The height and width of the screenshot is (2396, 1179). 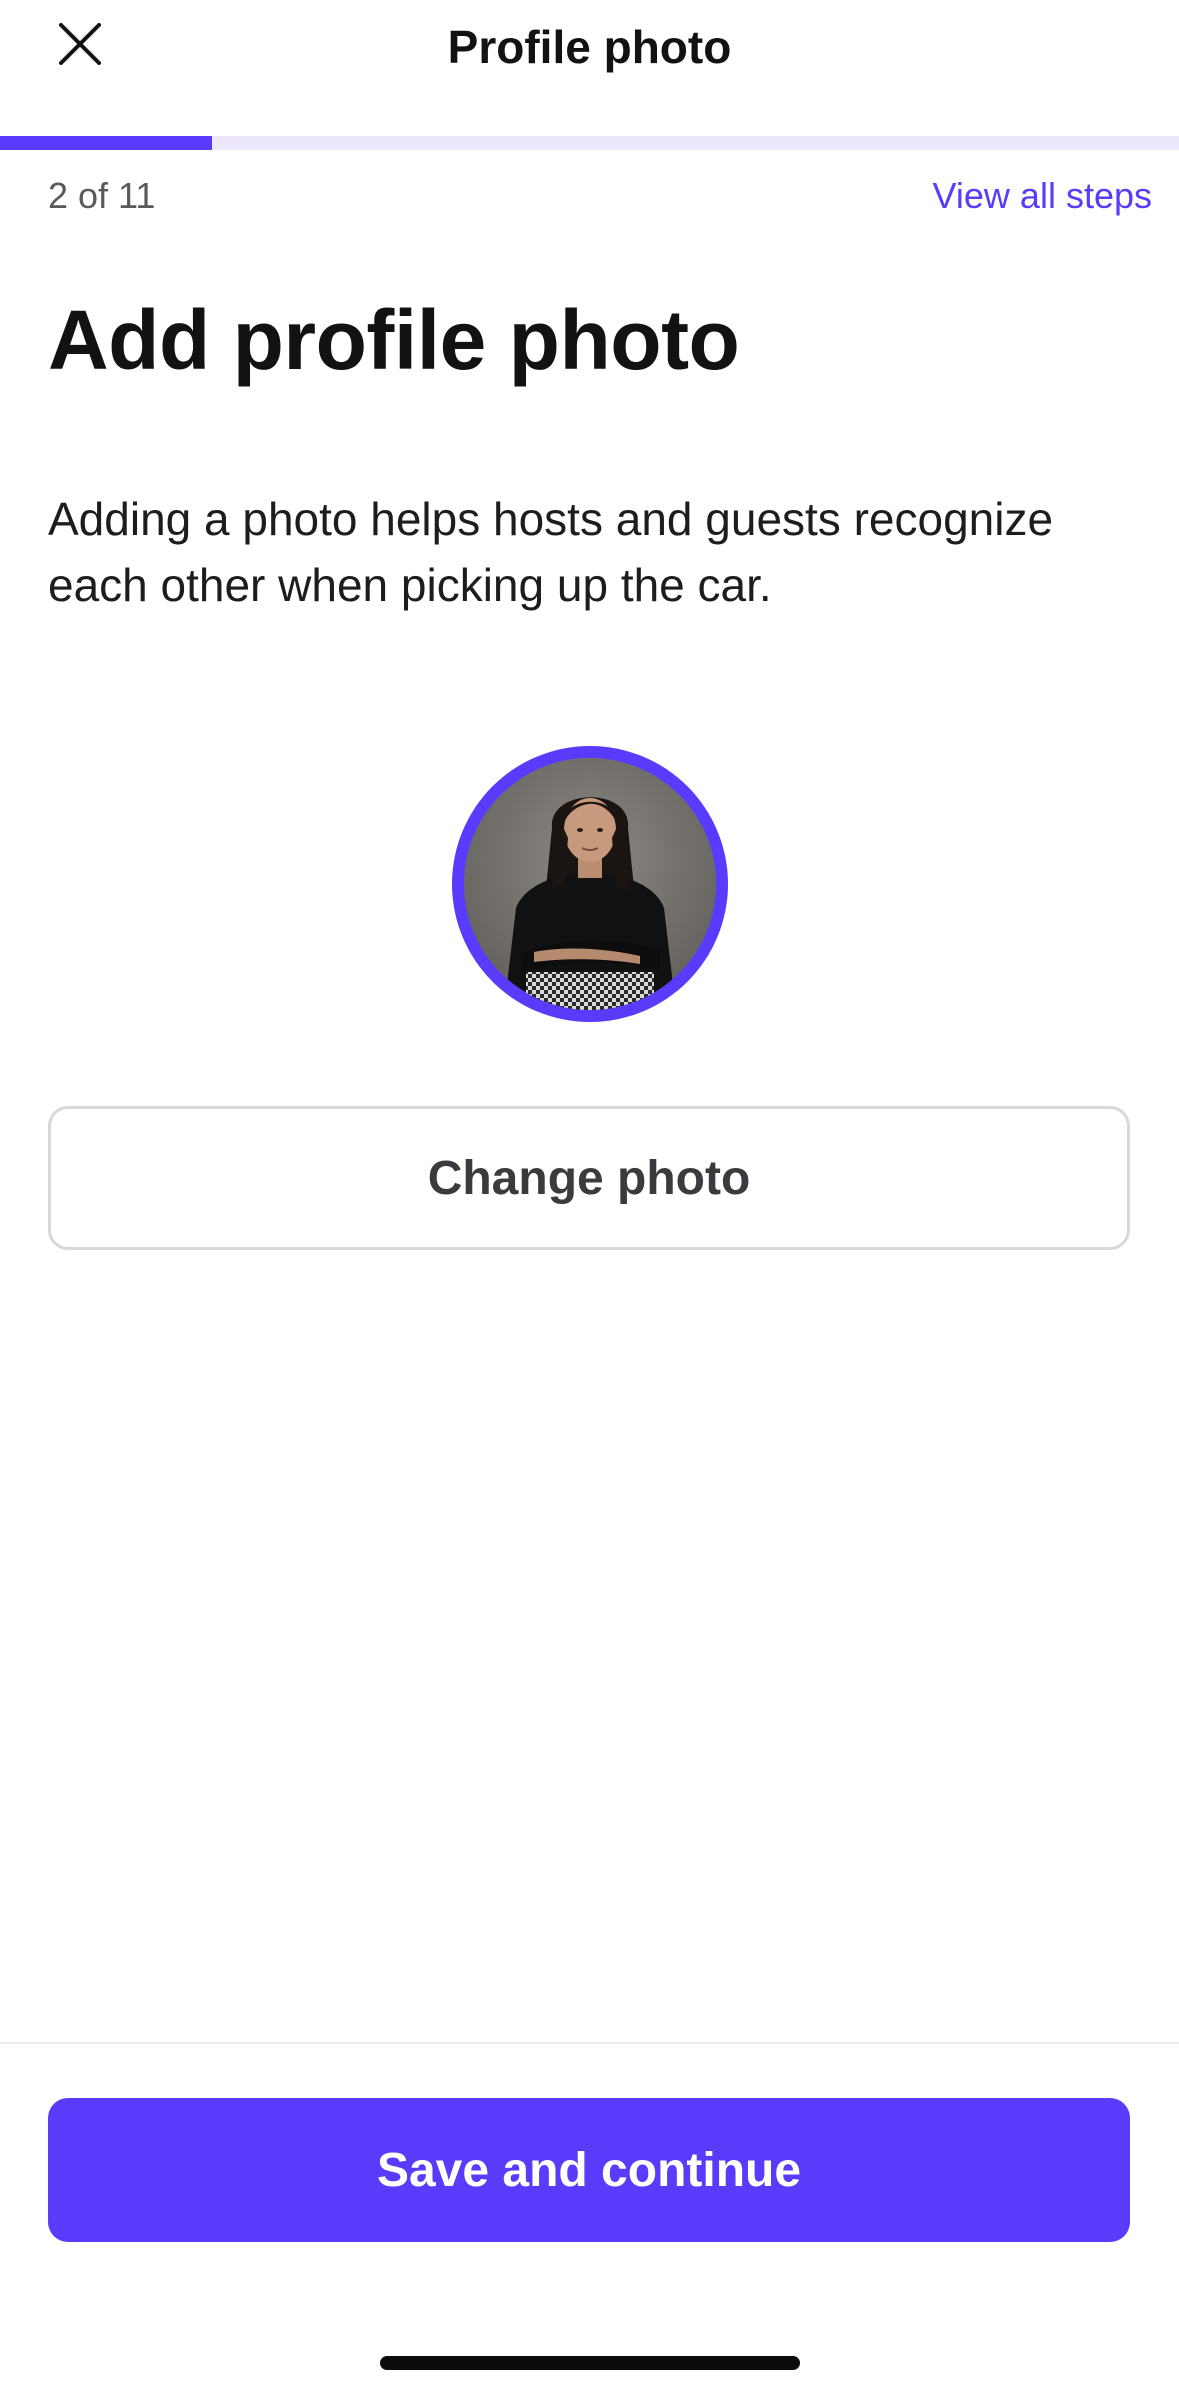 What do you see at coordinates (590, 2363) in the screenshot?
I see `home-indicator` at bounding box center [590, 2363].